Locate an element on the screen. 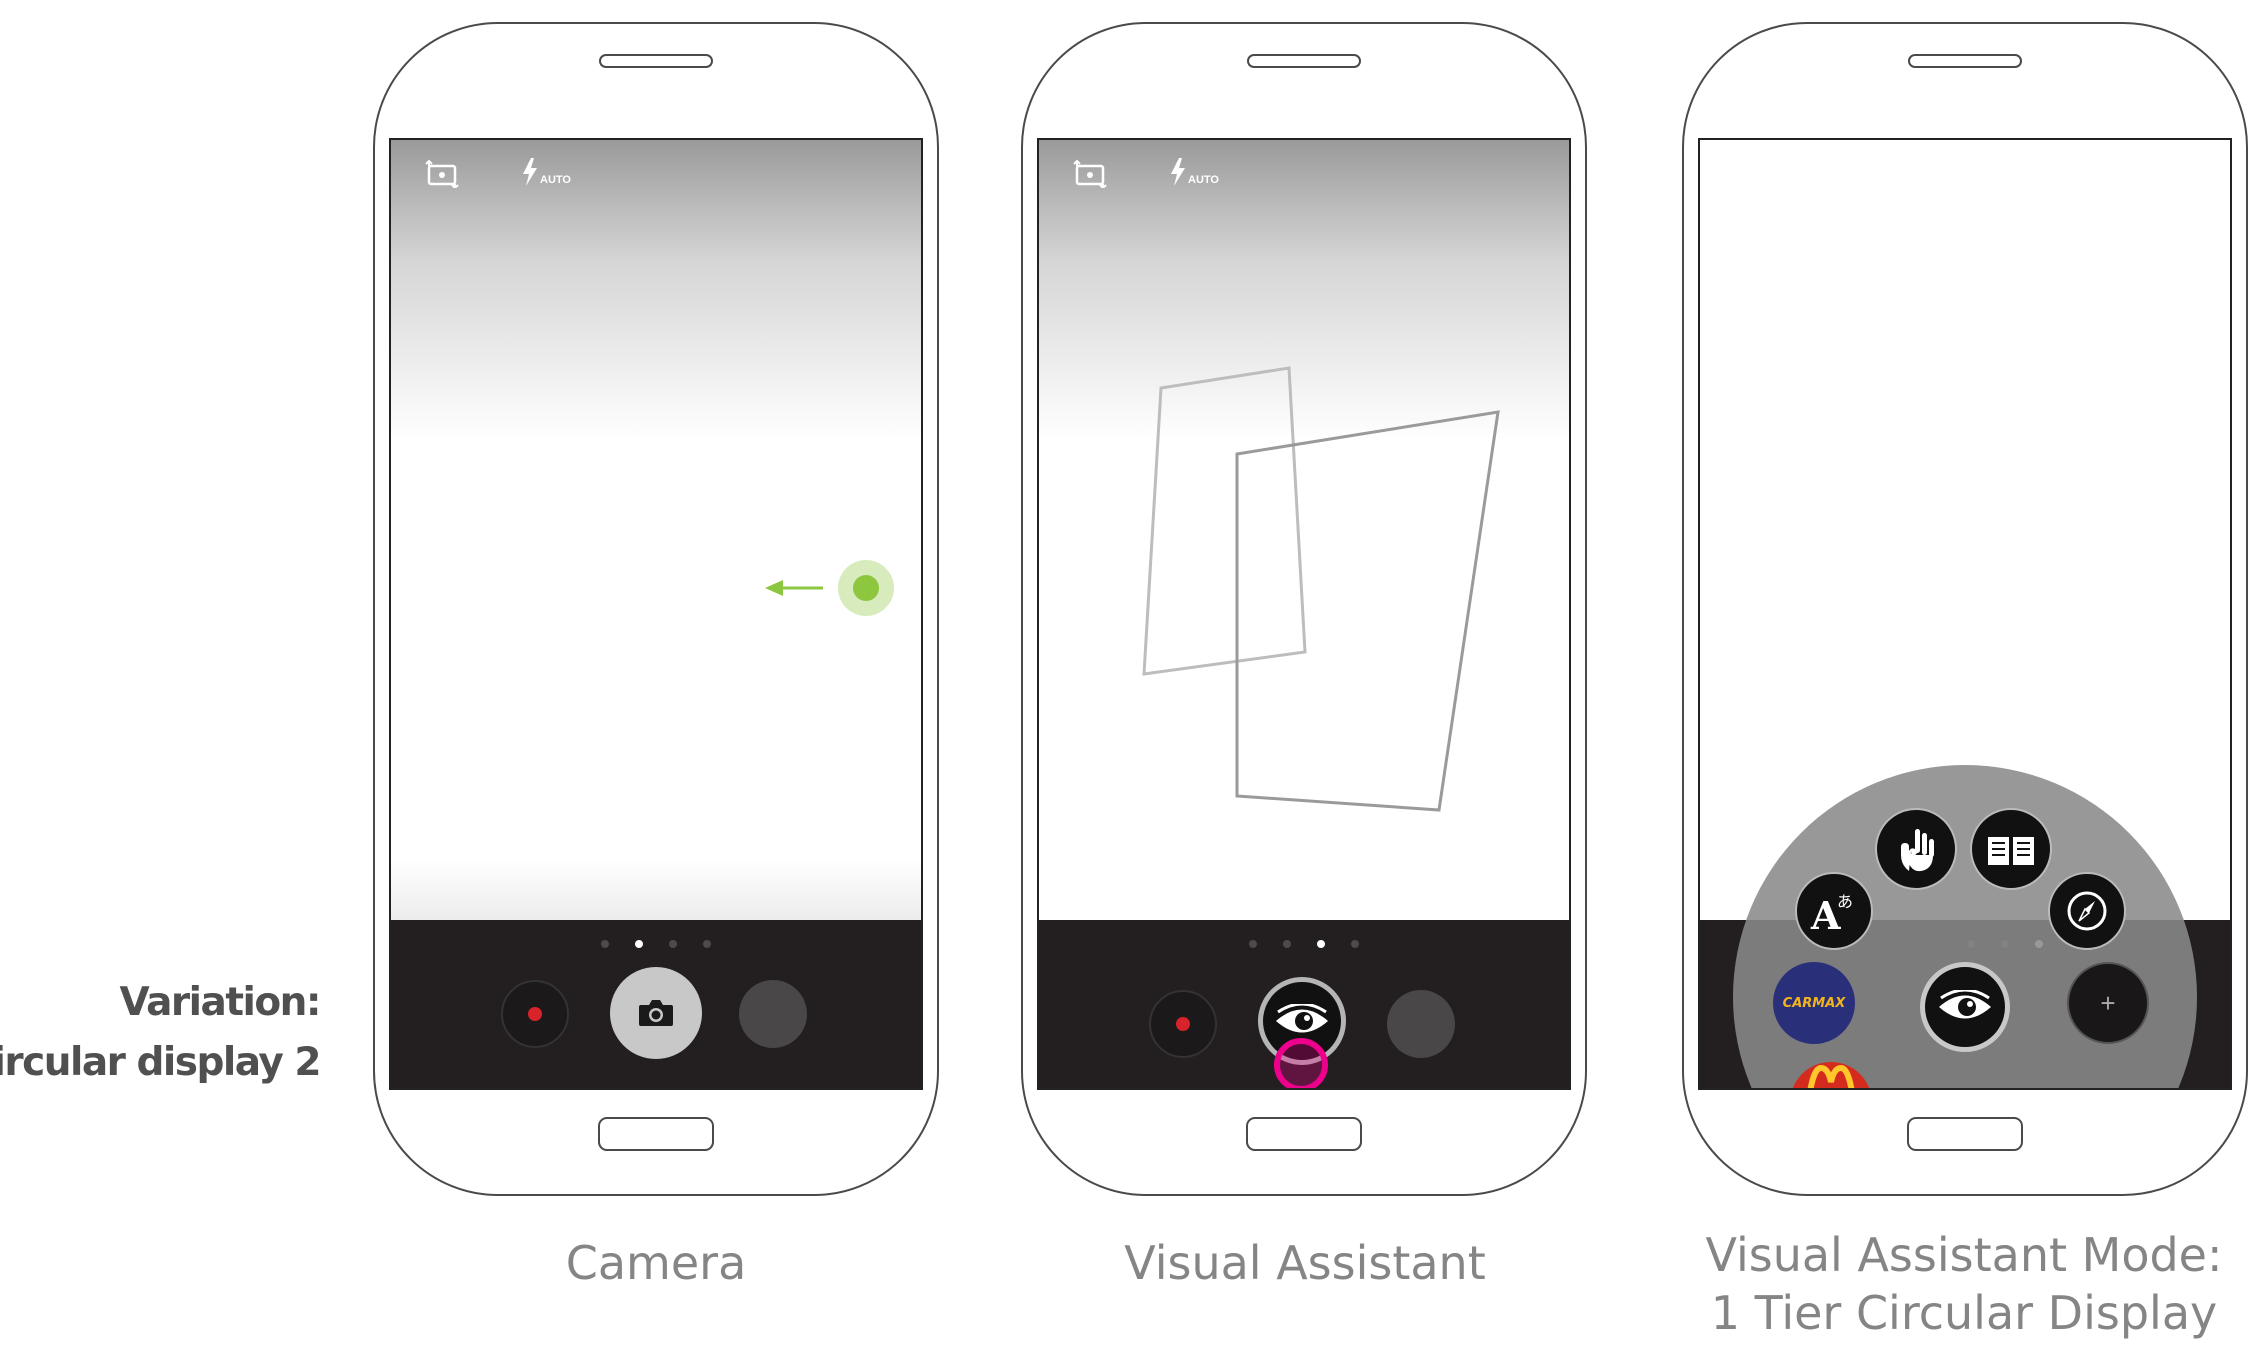  tap-hold-gesture is located at coordinates (1301, 1063).